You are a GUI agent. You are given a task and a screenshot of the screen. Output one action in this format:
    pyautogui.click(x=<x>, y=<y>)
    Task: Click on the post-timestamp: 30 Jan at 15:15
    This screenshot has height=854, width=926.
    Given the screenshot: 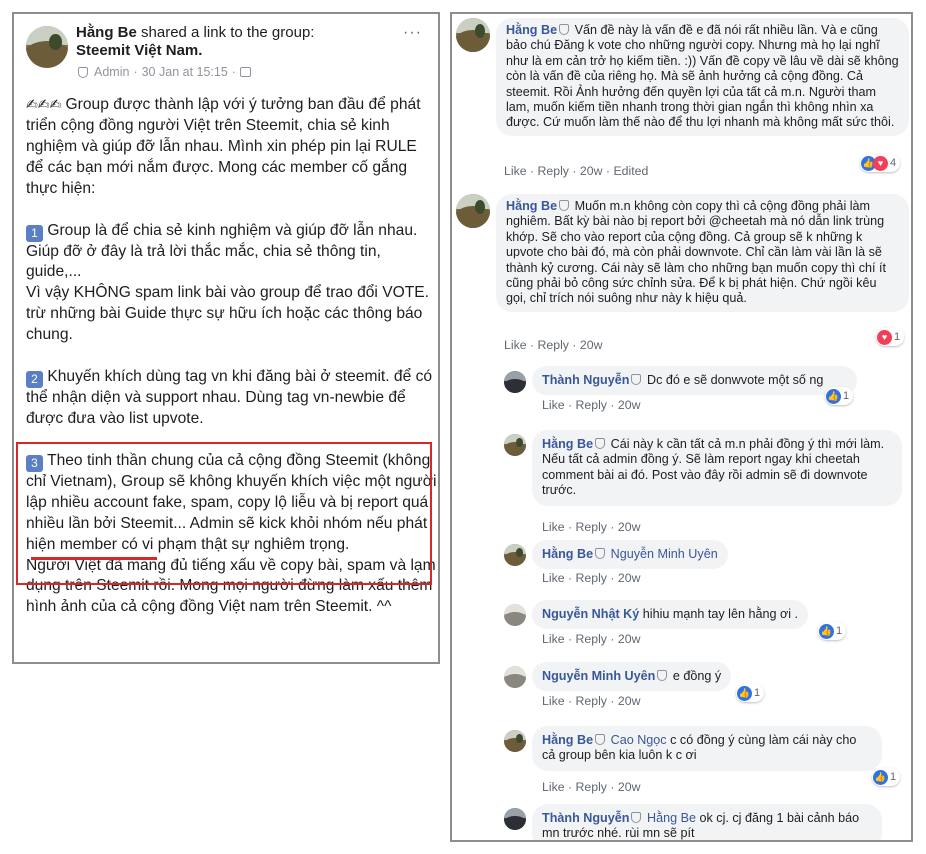 What is the action you would take?
    pyautogui.click(x=185, y=72)
    